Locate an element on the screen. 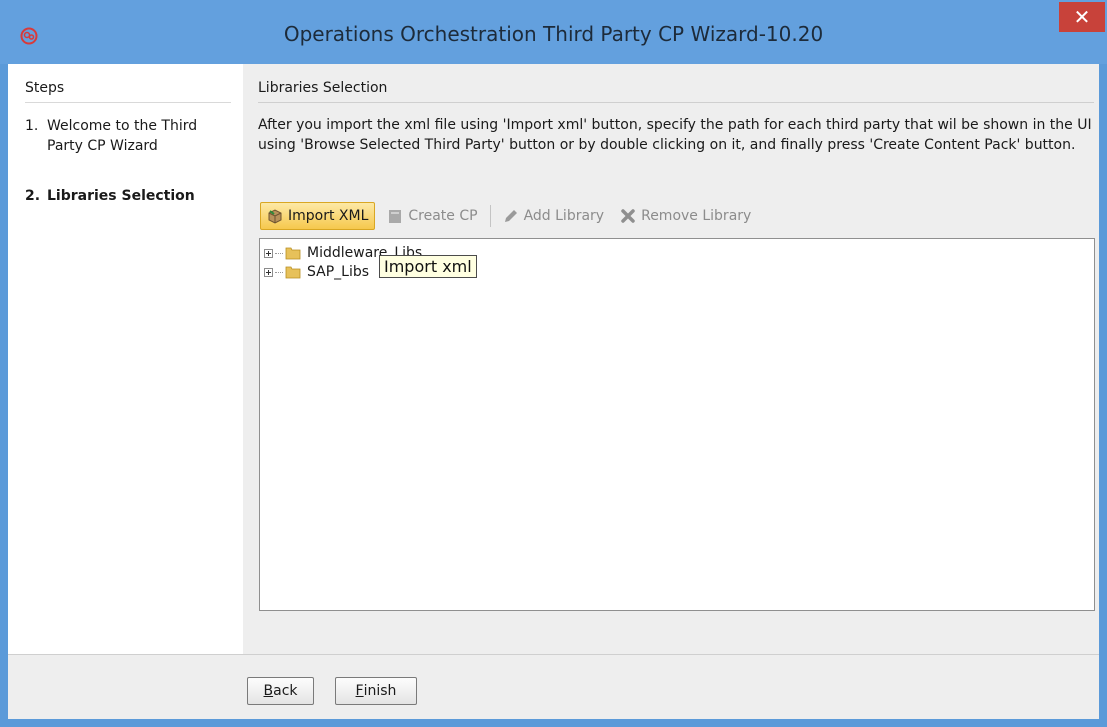 Image resolution: width=1107 pixels, height=727 pixels. footer-bar: Back Finish is located at coordinates (553, 686).